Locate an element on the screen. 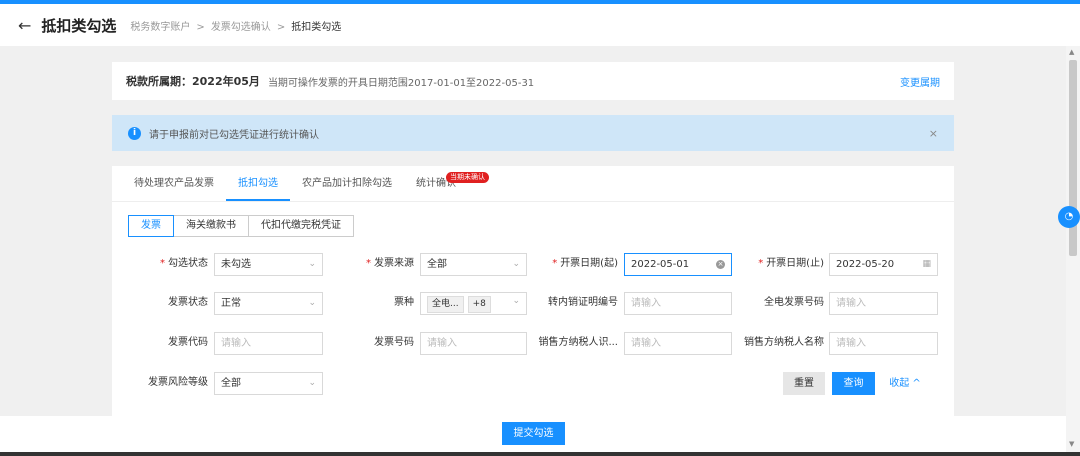 The width and height of the screenshot is (1080, 456). fapiao-laiyuan-select: 全部 ⌄ is located at coordinates (473, 264).